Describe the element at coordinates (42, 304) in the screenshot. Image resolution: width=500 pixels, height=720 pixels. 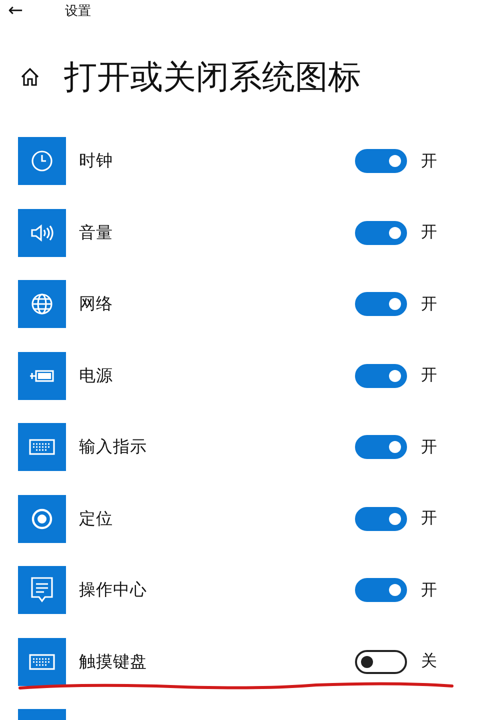
I see `globe-icon` at that location.